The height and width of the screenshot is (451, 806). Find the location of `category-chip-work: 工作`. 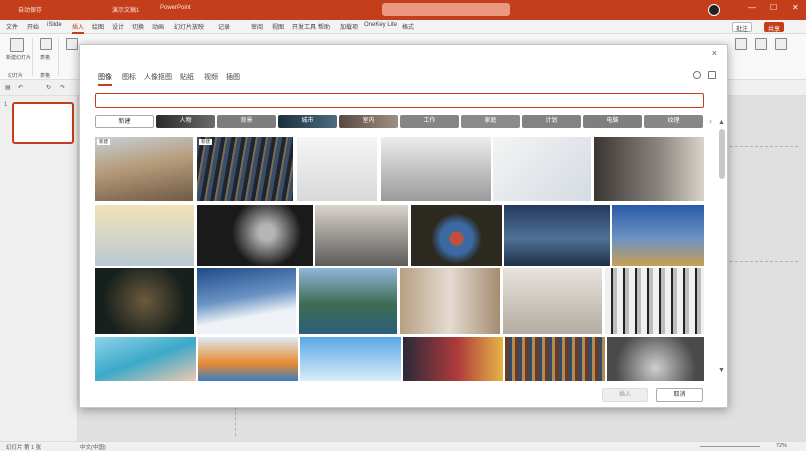

category-chip-work: 工作 is located at coordinates (429, 121).